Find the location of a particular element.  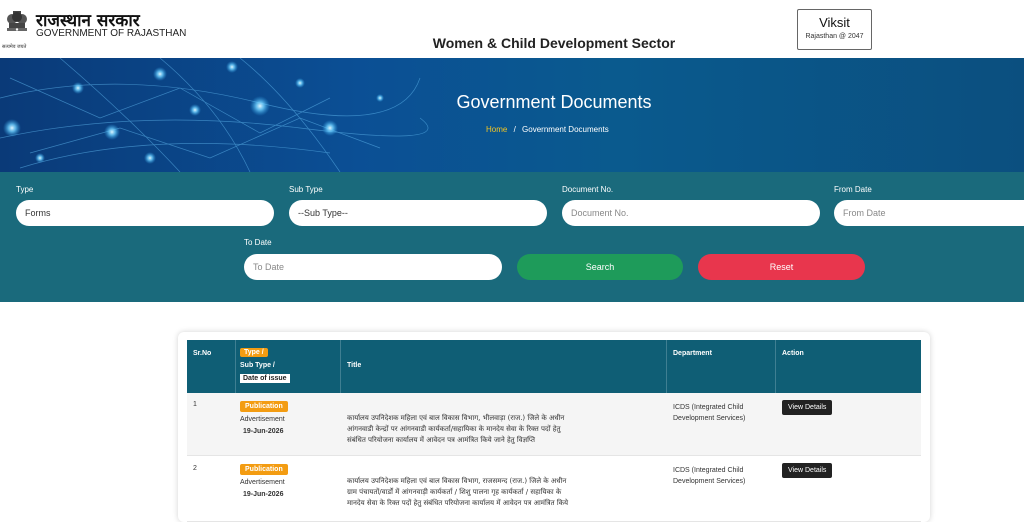

to-date-label: To Date is located at coordinates (258, 242).